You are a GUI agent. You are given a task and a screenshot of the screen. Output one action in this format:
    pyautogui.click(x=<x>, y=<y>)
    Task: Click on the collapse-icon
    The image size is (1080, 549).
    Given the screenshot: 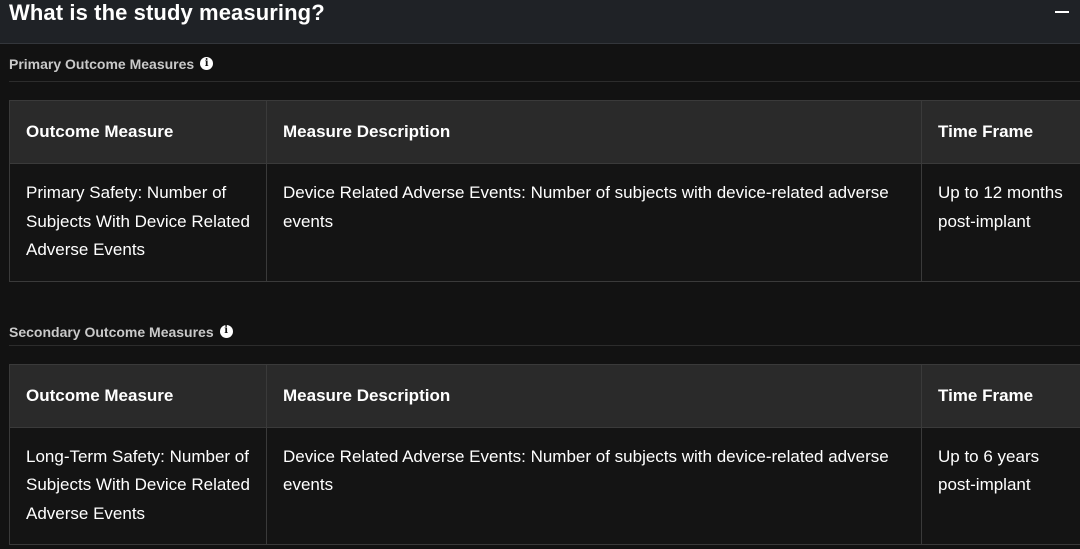 What is the action you would take?
    pyautogui.click(x=1062, y=12)
    